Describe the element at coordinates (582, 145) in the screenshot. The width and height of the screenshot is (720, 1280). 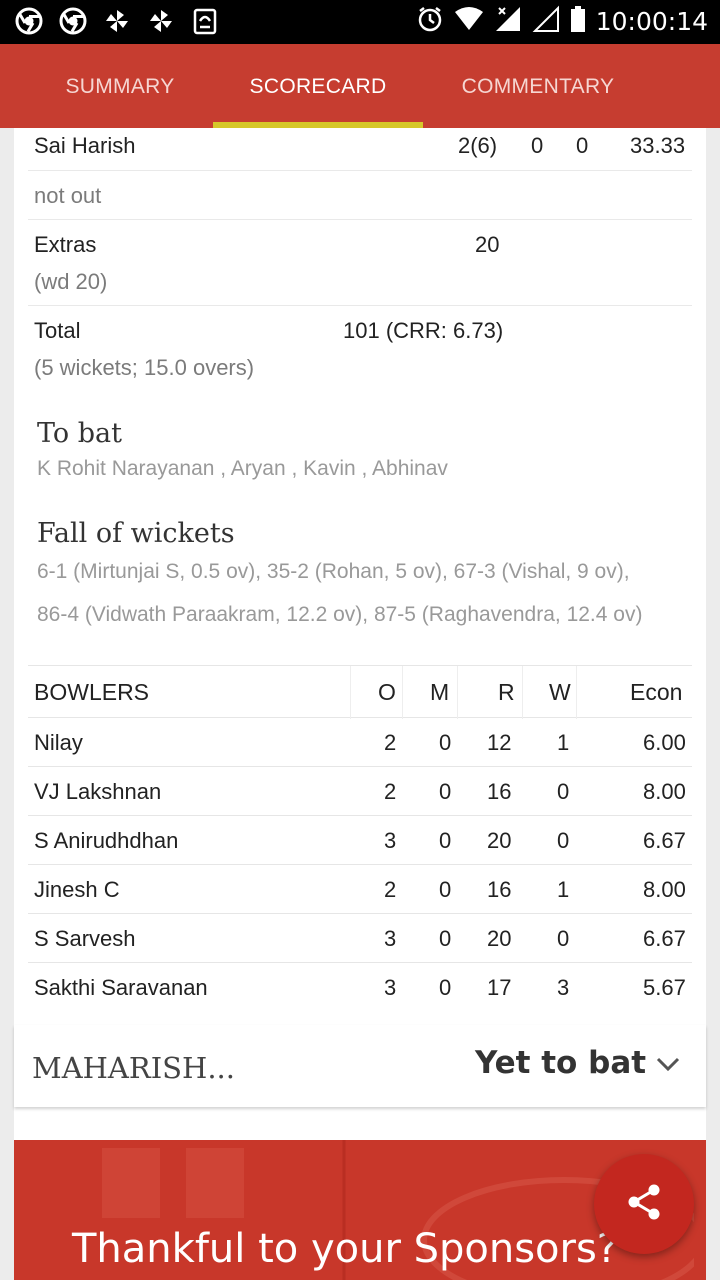
I see `batsman-sixes: 0` at that location.